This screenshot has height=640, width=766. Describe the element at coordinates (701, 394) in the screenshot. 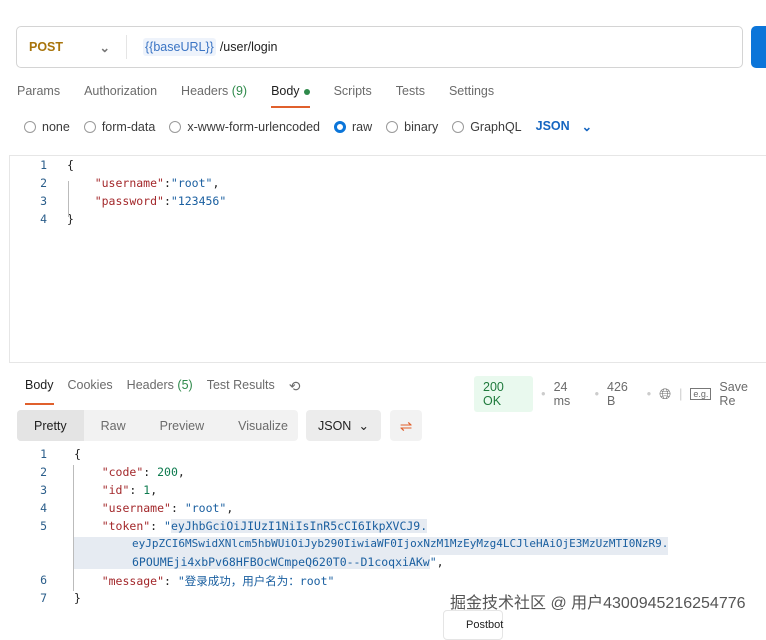

I see `save-example-icon: e.g.` at that location.